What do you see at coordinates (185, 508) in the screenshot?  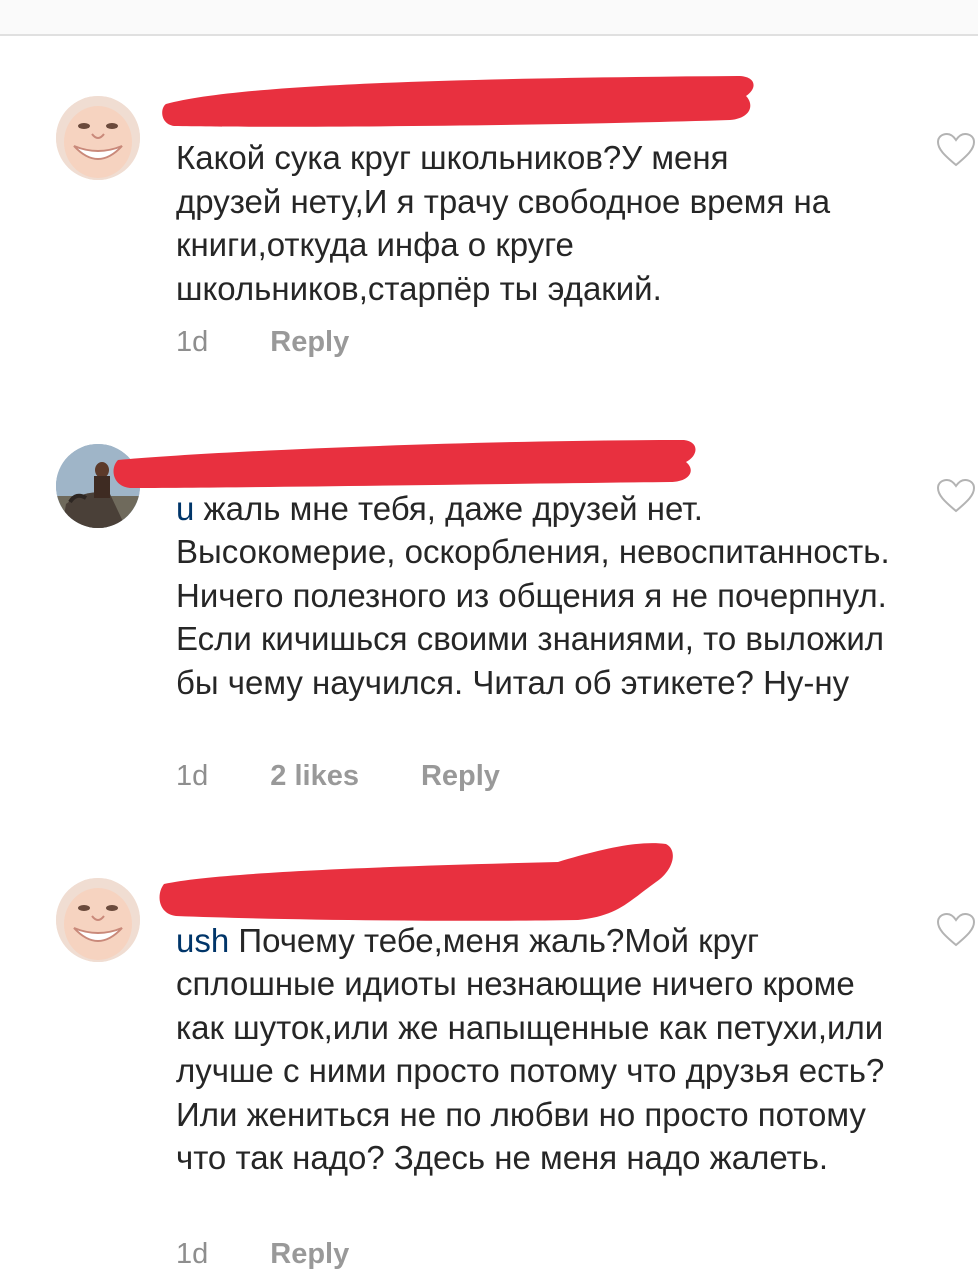 I see `mentioned-username: u` at bounding box center [185, 508].